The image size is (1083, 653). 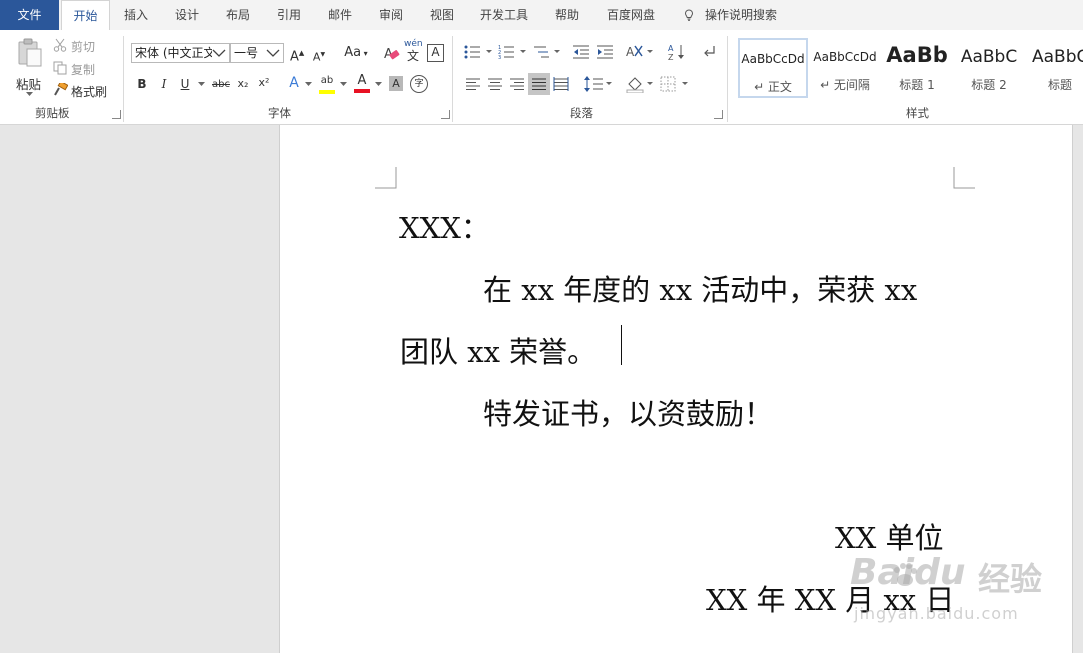 I want to click on grow-font-glyph: A, so click(x=294, y=57).